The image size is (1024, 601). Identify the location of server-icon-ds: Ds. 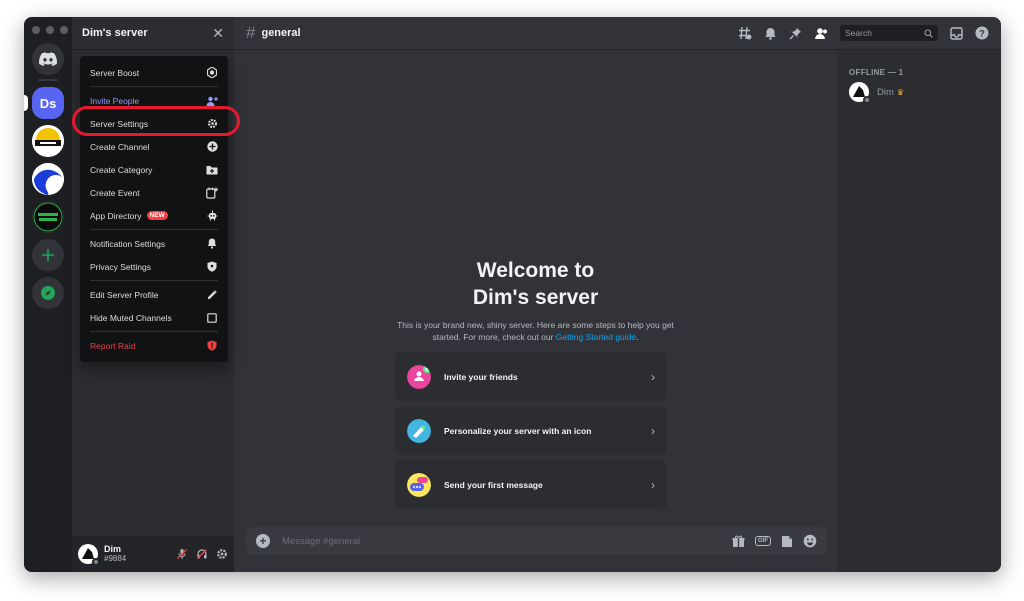
(48, 103).